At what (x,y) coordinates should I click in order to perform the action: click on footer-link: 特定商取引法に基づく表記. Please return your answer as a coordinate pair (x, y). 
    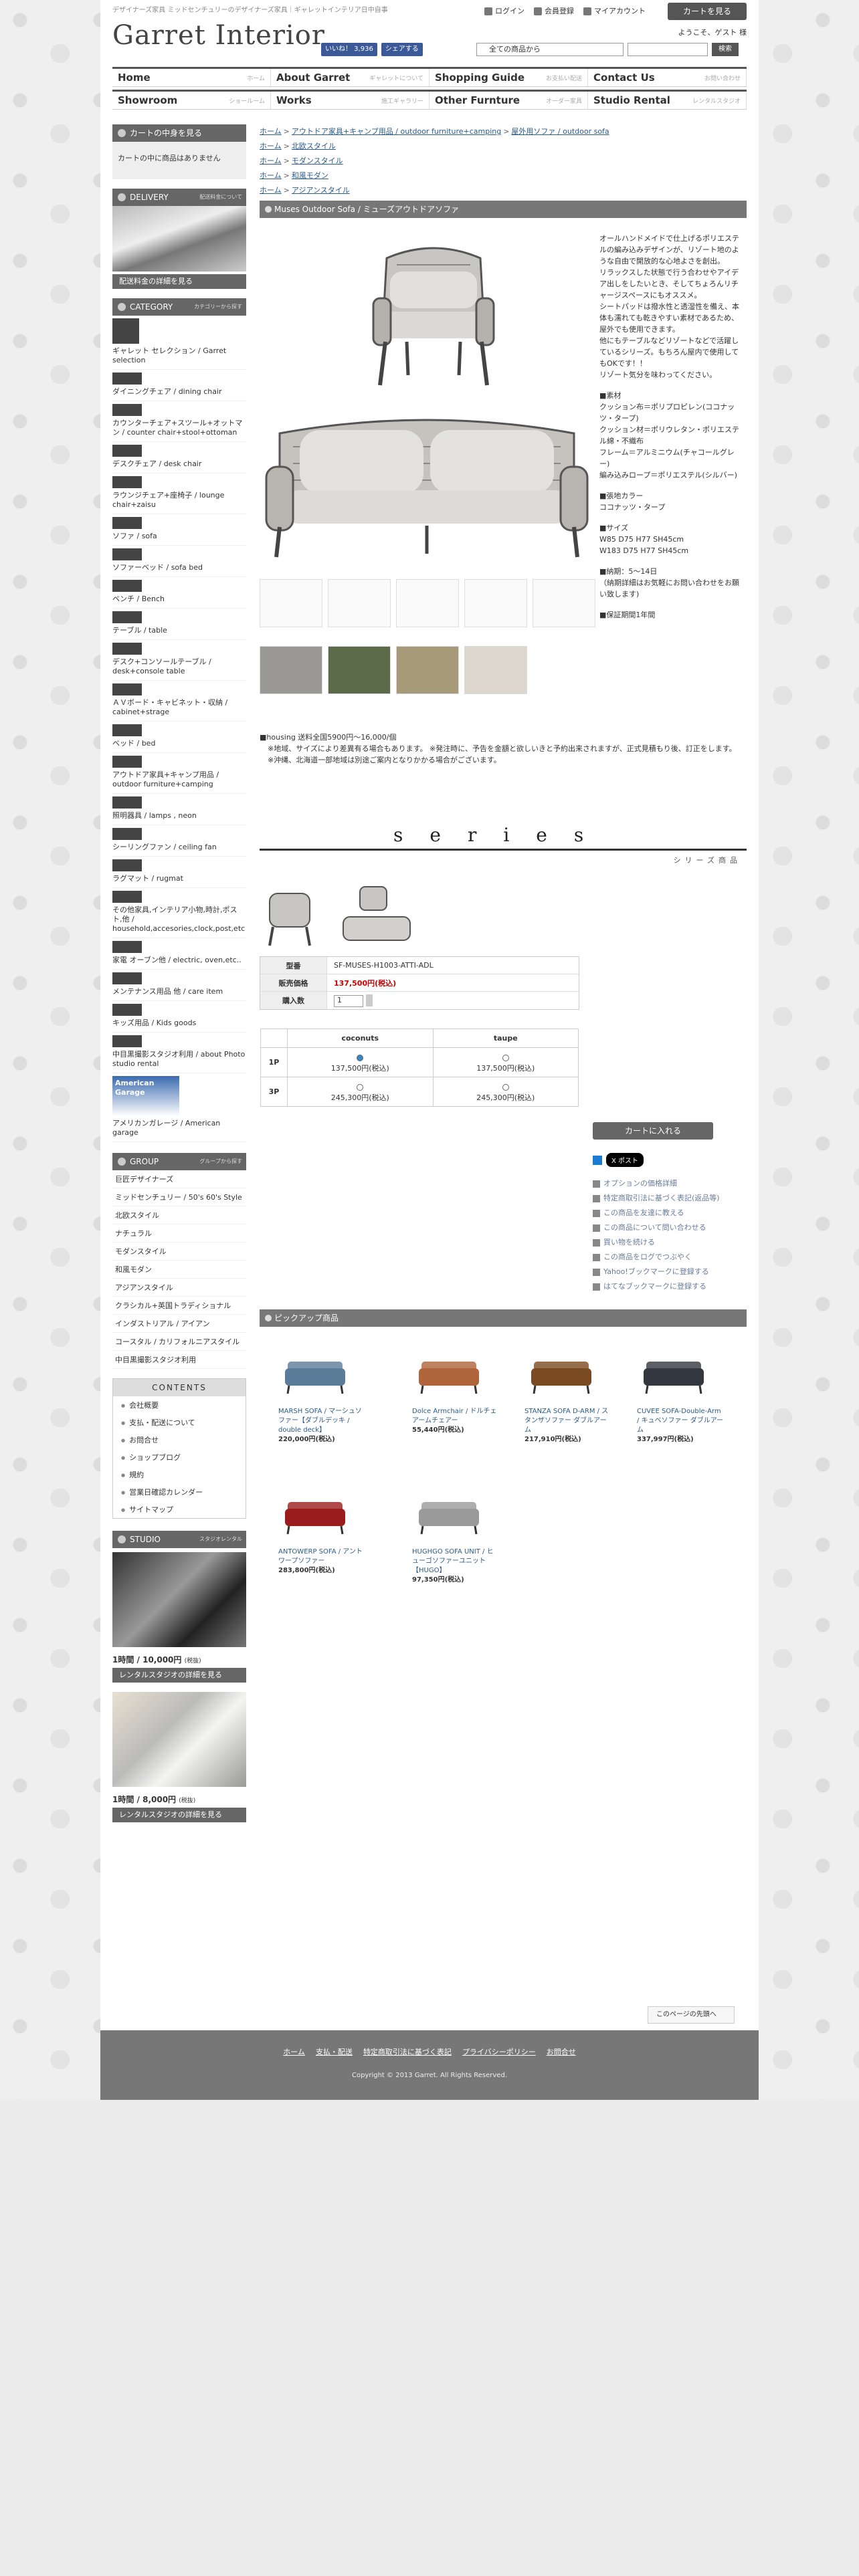
    Looking at the image, I should click on (407, 2051).